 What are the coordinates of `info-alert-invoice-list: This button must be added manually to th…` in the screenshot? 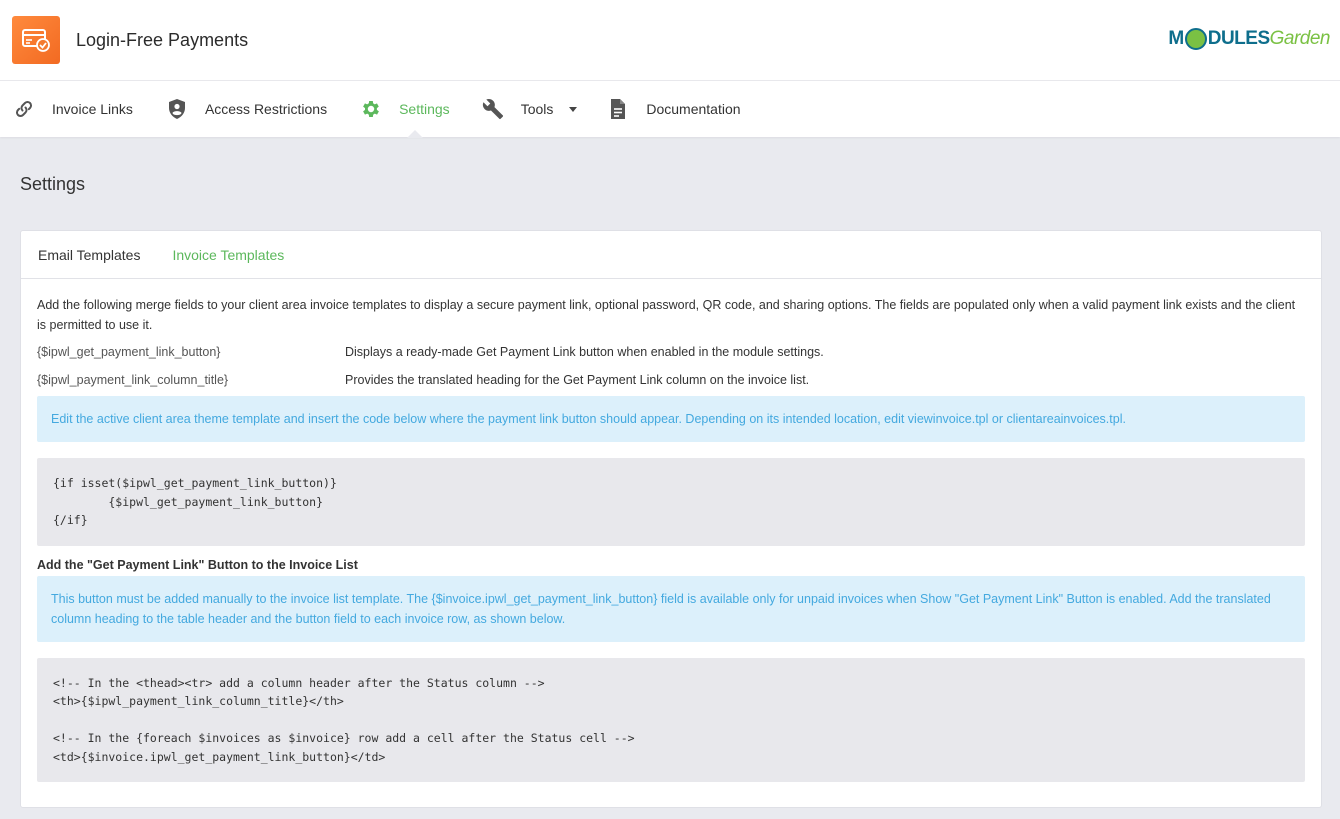 It's located at (671, 608).